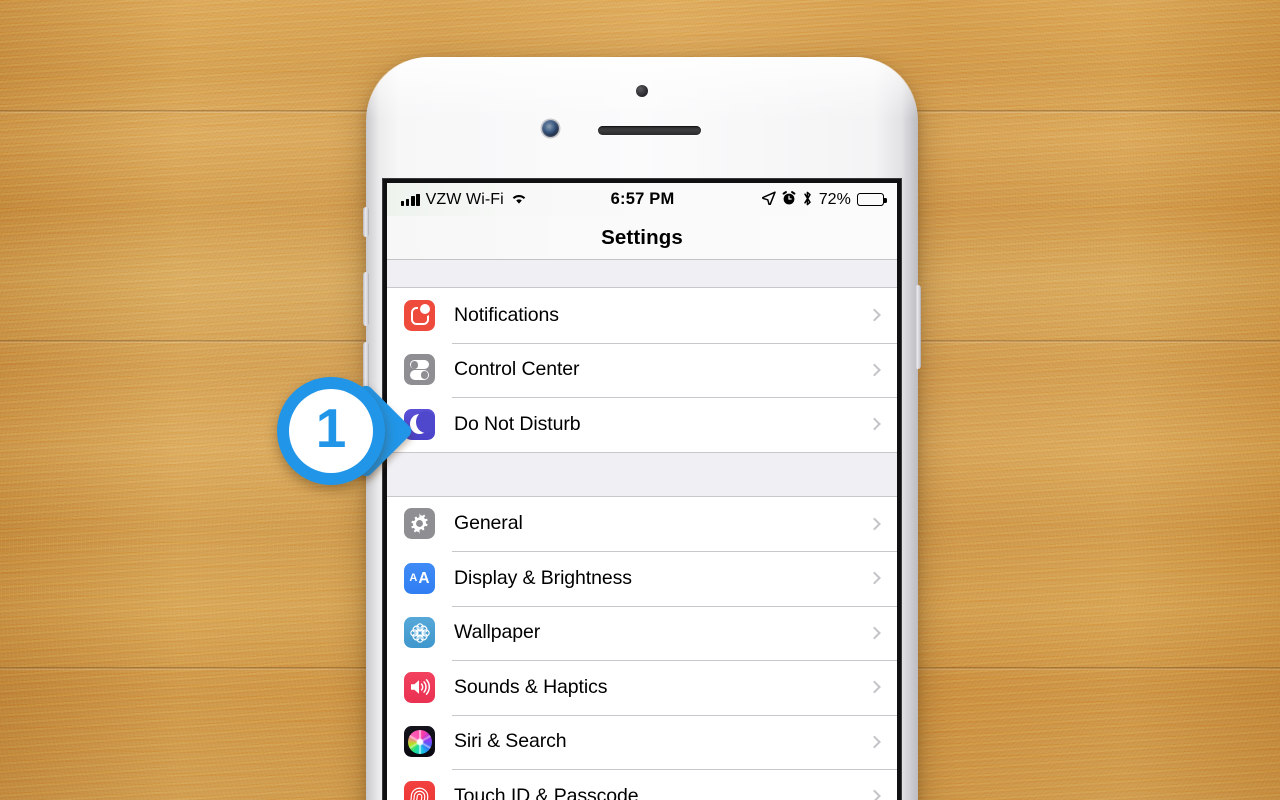  I want to click on volume-up-button, so click(366, 299).